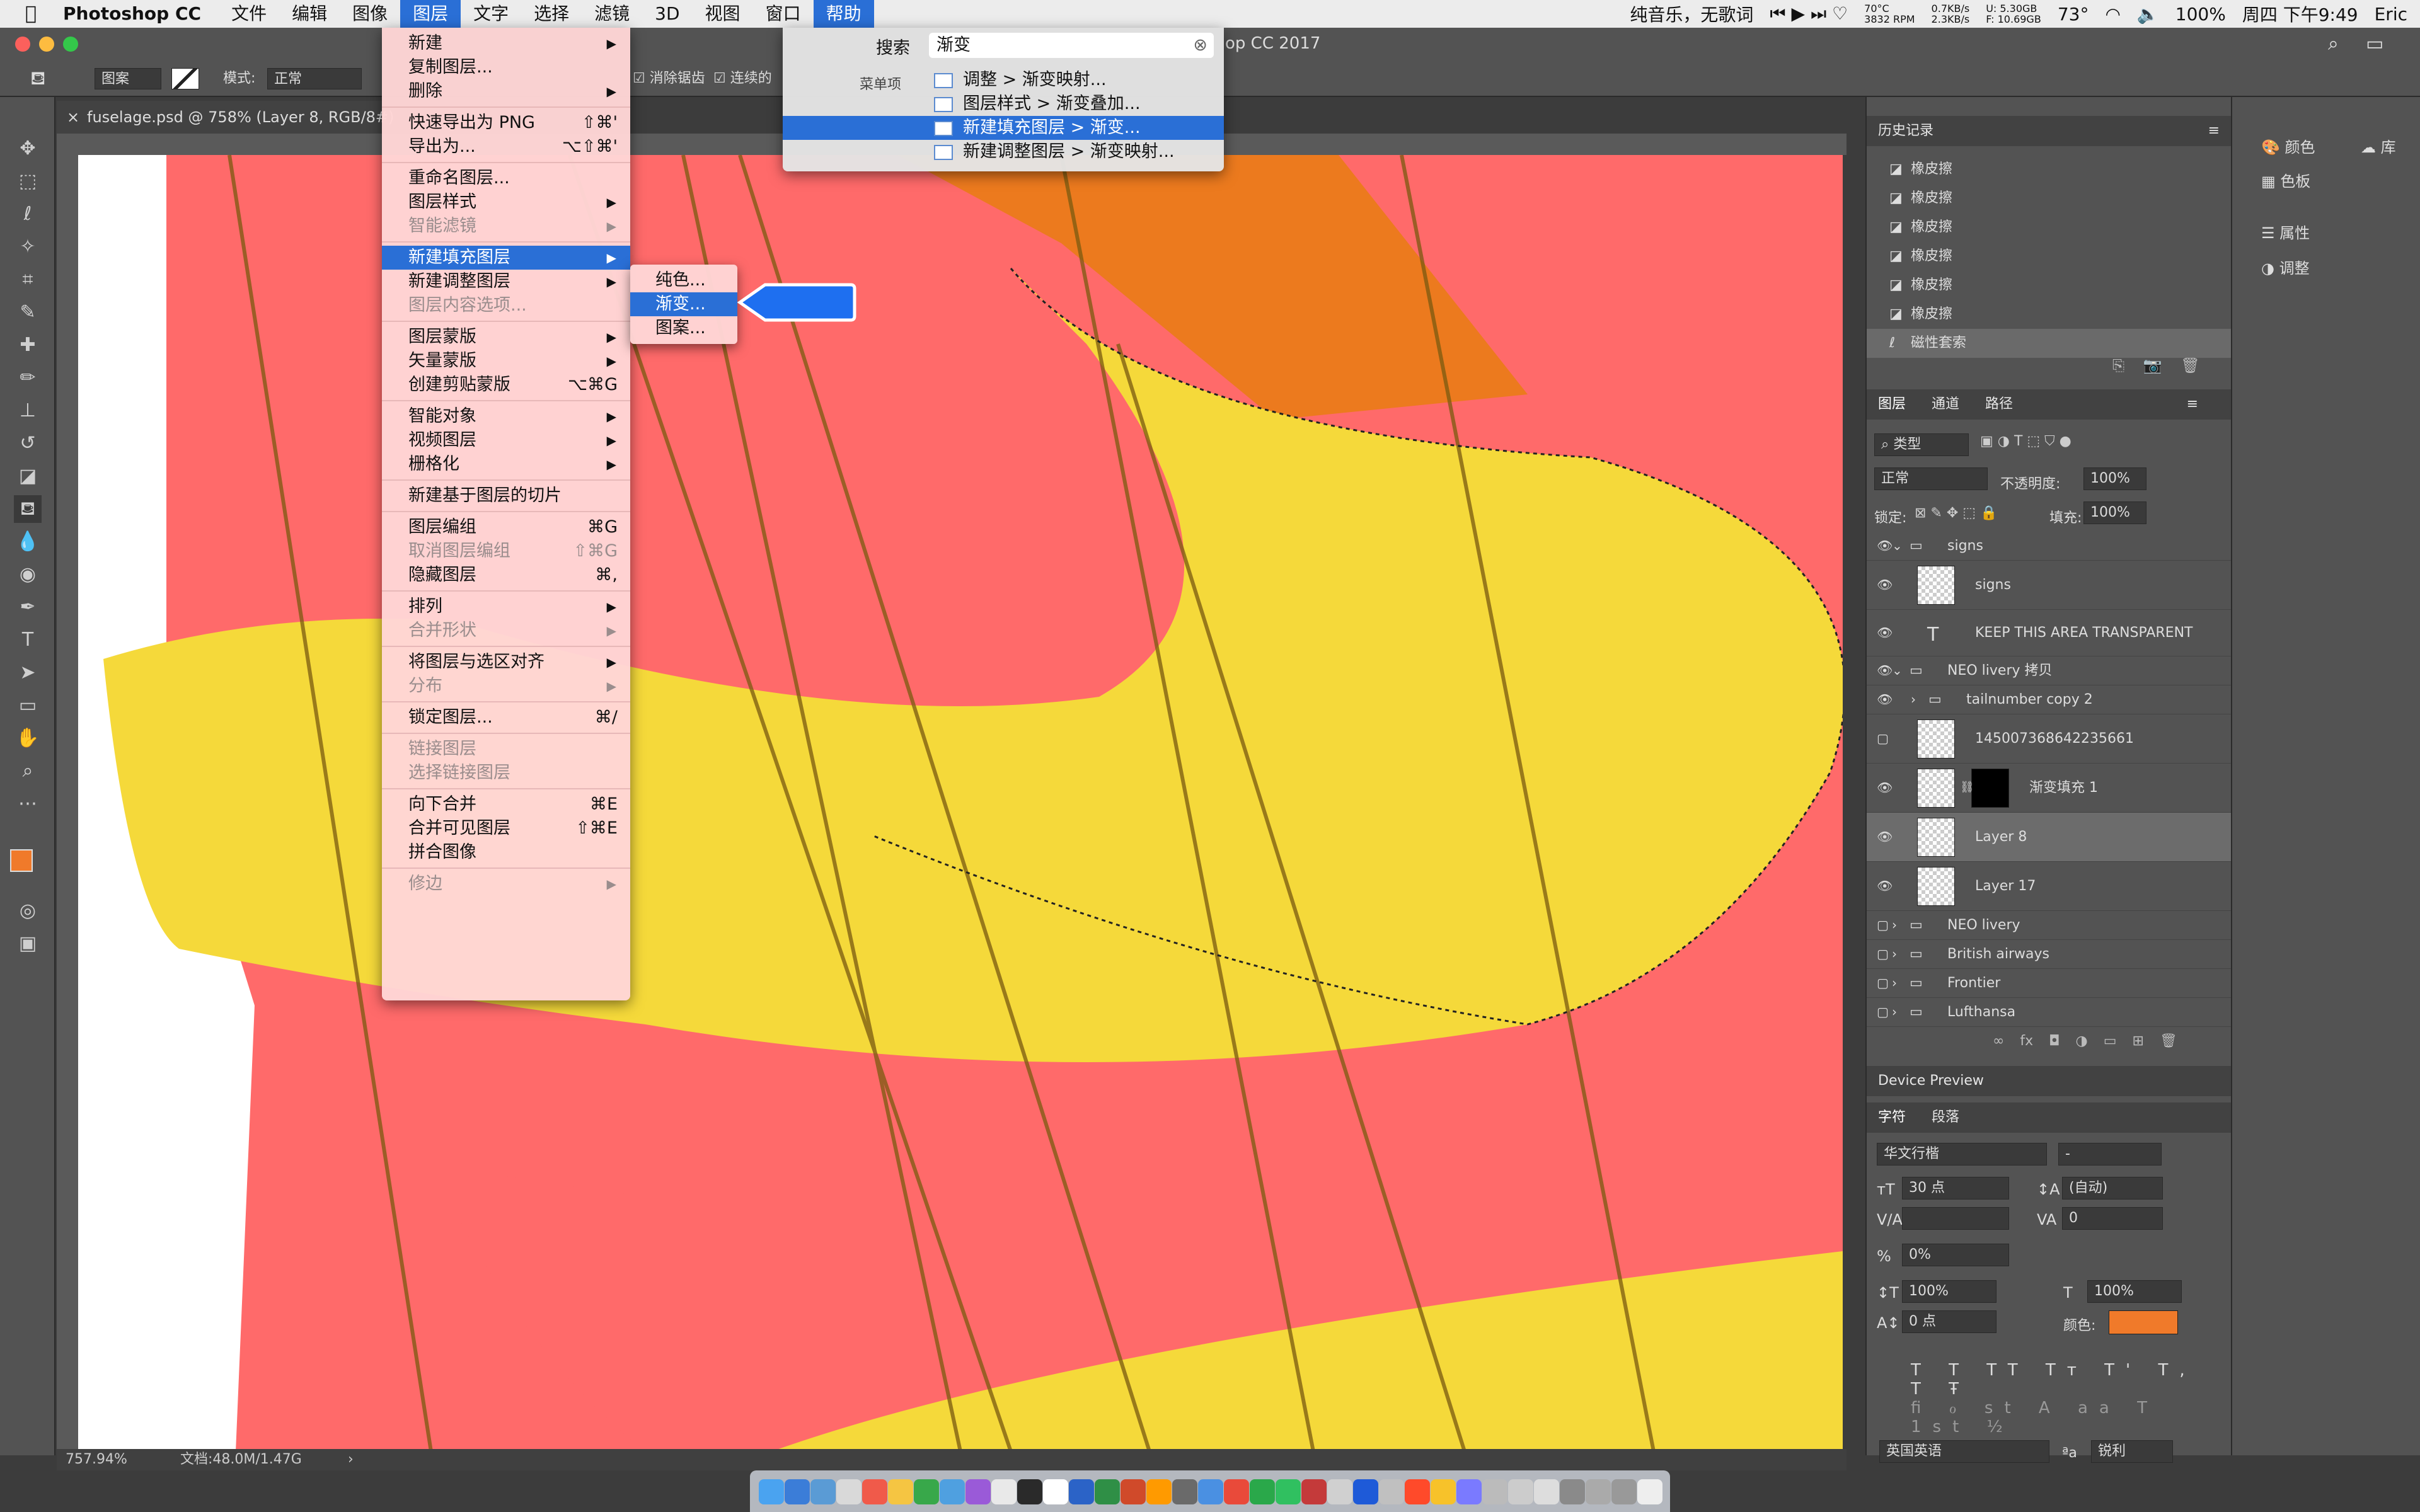 The image size is (2420, 1512). What do you see at coordinates (506, 828) in the screenshot?
I see `layer-menu-item: 合并可见图层 ⇧⌘E` at bounding box center [506, 828].